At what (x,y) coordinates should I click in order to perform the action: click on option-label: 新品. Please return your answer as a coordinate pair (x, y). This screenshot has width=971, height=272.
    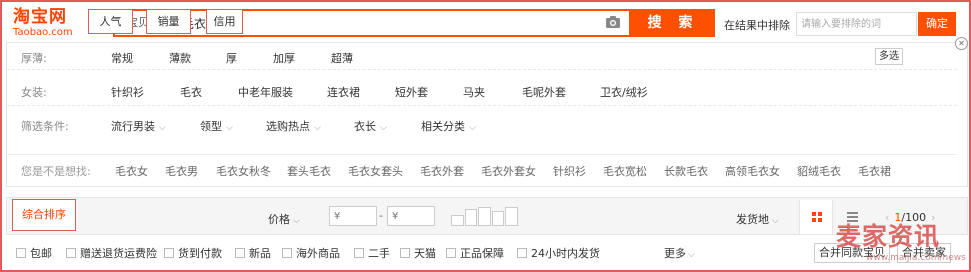
    Looking at the image, I should click on (260, 253).